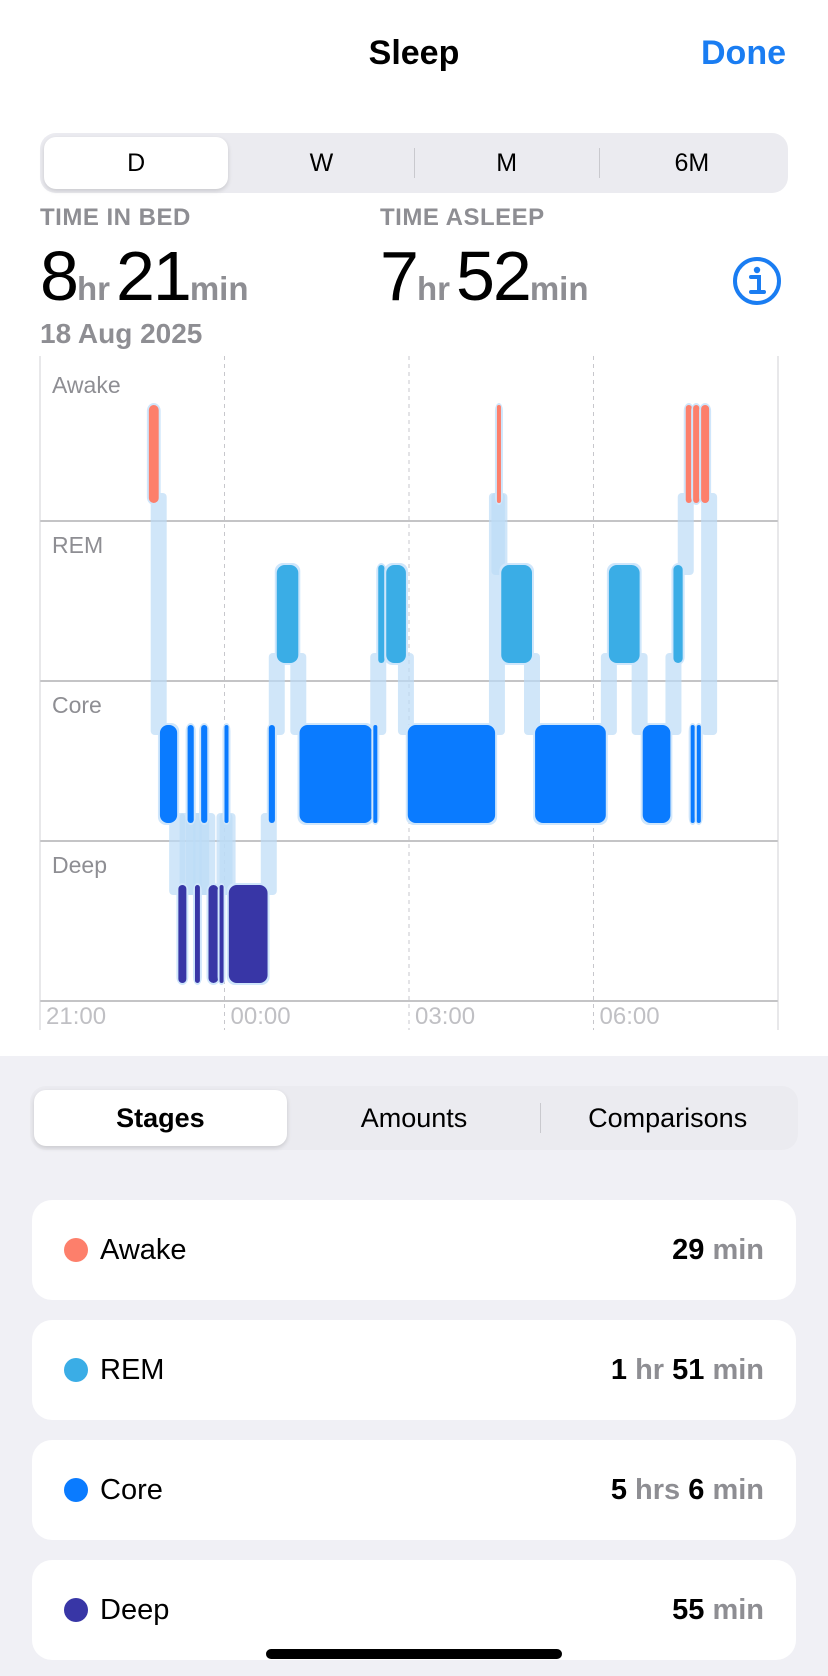 The height and width of the screenshot is (1676, 828). I want to click on duration-number: 6, so click(696, 1489).